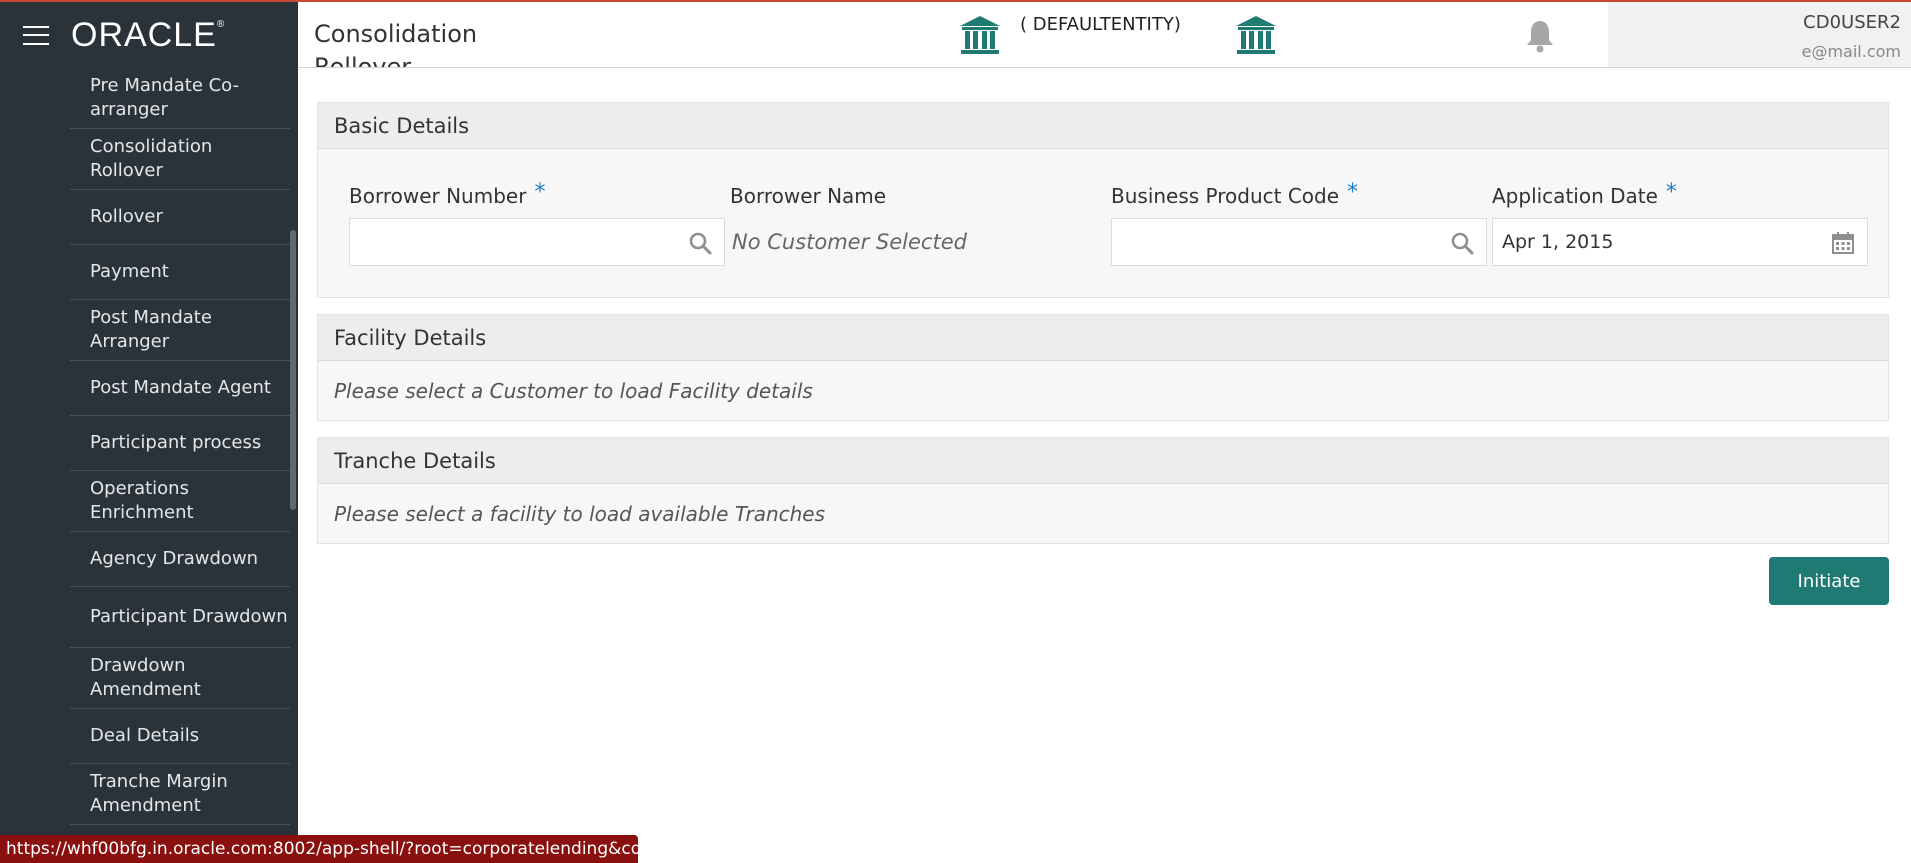 The height and width of the screenshot is (863, 1911). Describe the element at coordinates (1103, 126) in the screenshot. I see `basic-details-title: Basic Details` at that location.